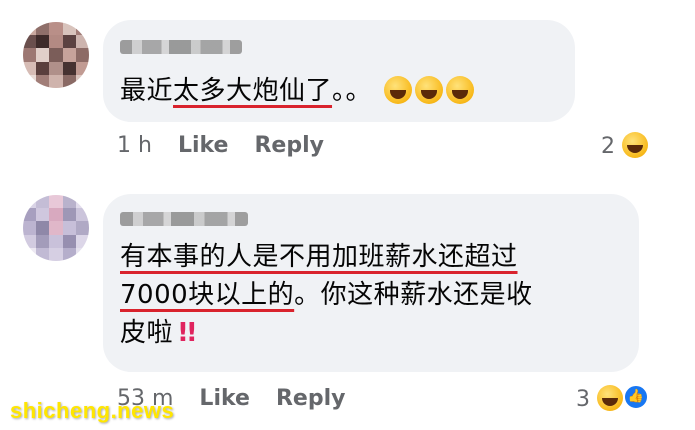 This screenshot has width=695, height=430. Describe the element at coordinates (319, 257) in the screenshot. I see `comment-line: 有本事的人是不用加班薪水还超过` at that location.